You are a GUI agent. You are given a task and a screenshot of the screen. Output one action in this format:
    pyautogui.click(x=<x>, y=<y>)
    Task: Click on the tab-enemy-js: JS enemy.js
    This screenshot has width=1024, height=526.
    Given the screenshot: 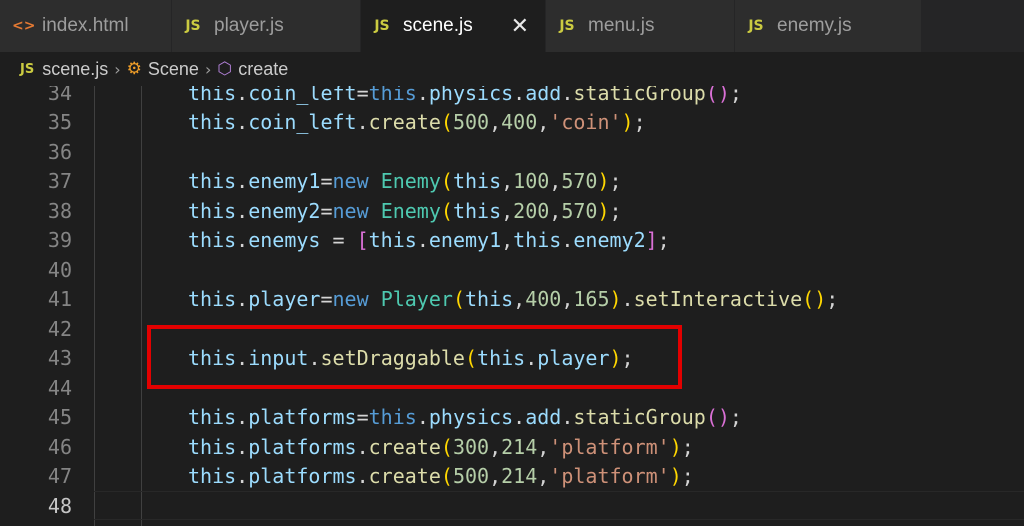 What is the action you would take?
    pyautogui.click(x=828, y=26)
    